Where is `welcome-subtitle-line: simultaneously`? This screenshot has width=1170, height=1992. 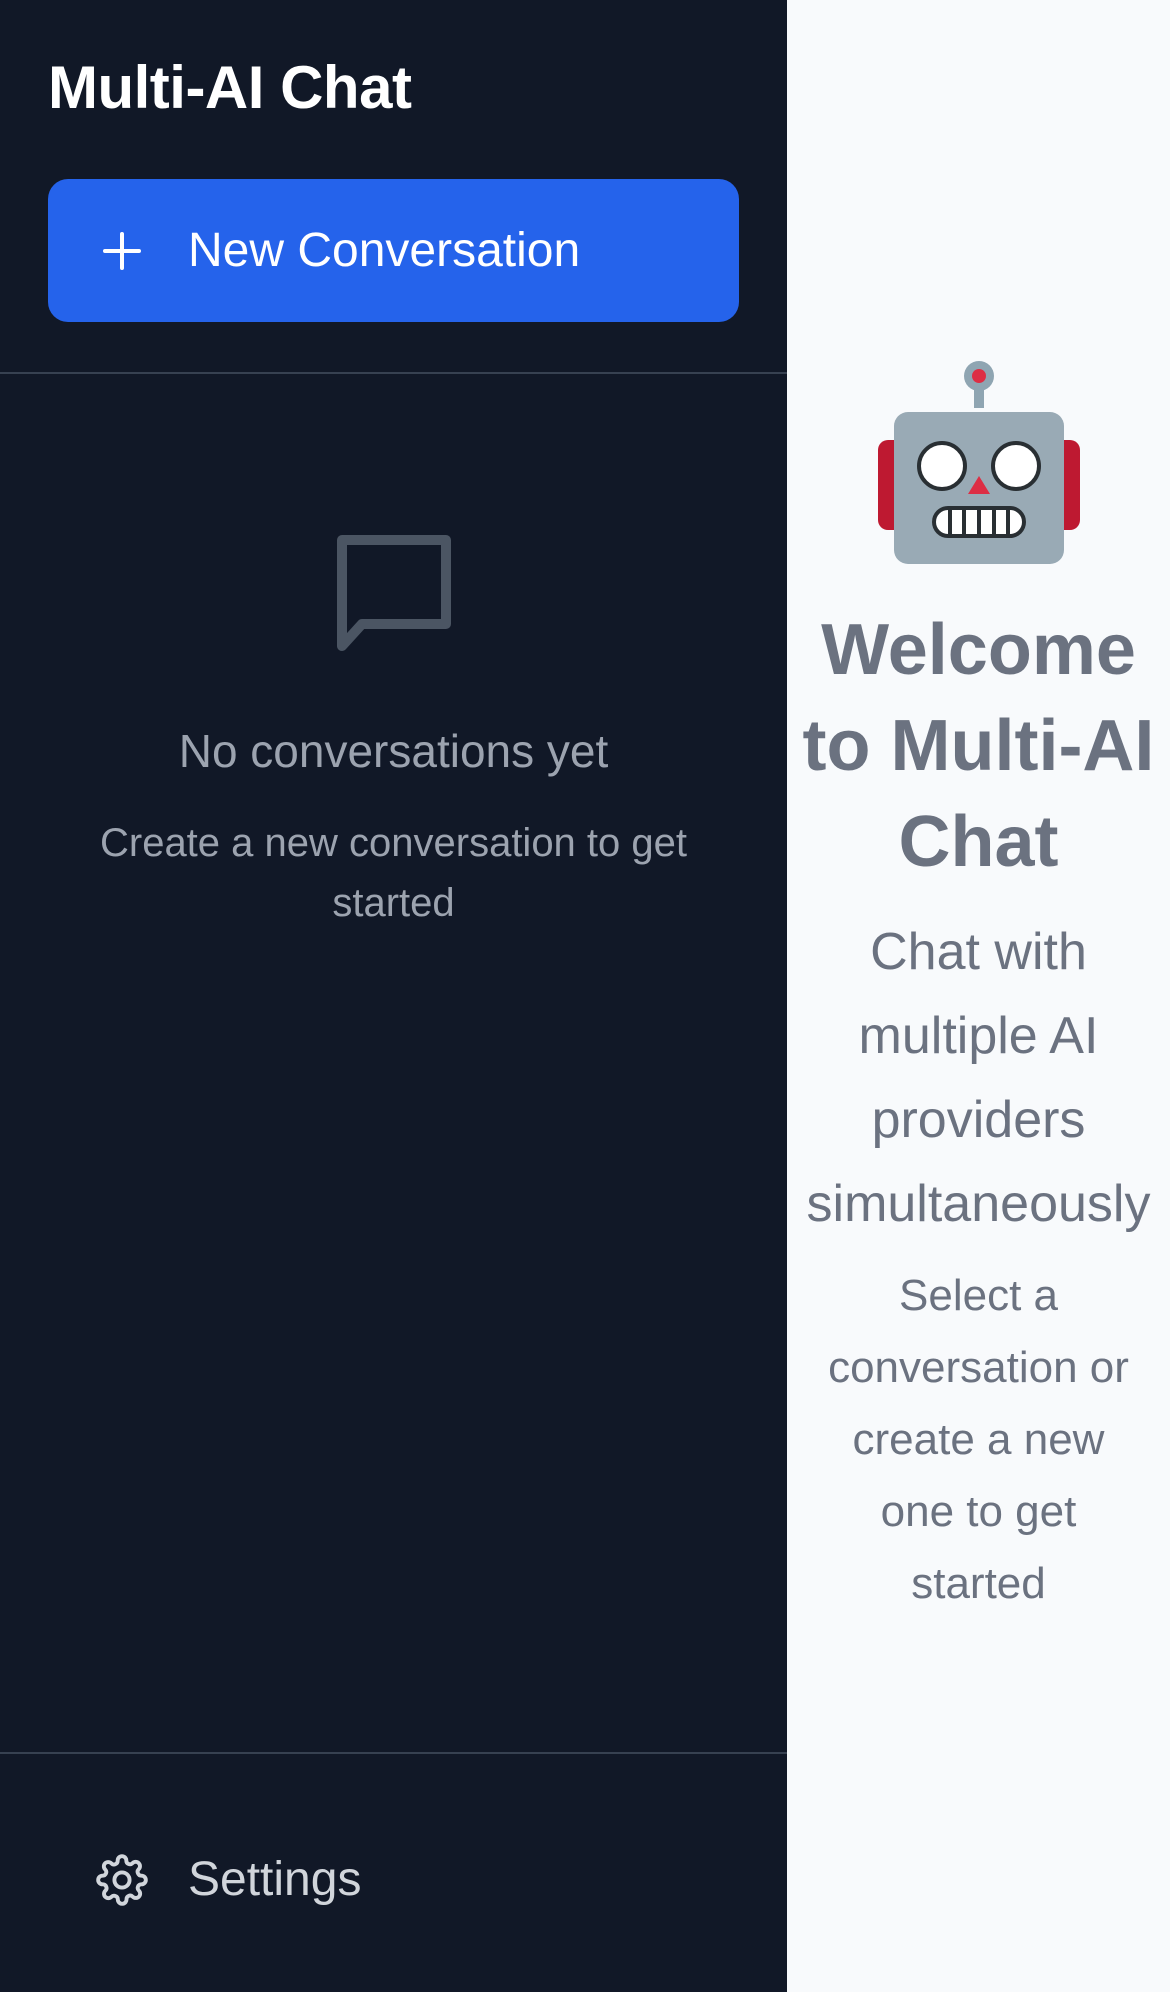
welcome-subtitle-line: simultaneously is located at coordinates (978, 1204).